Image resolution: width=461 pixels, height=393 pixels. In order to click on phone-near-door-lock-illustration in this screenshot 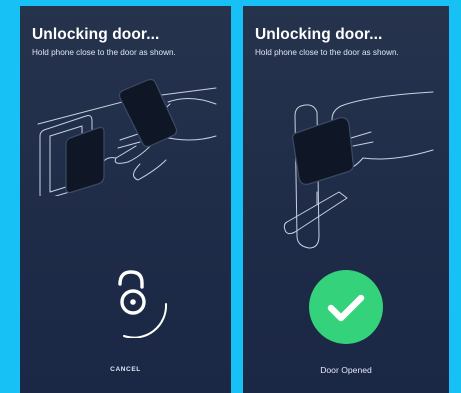, I will do `click(127, 137)`.